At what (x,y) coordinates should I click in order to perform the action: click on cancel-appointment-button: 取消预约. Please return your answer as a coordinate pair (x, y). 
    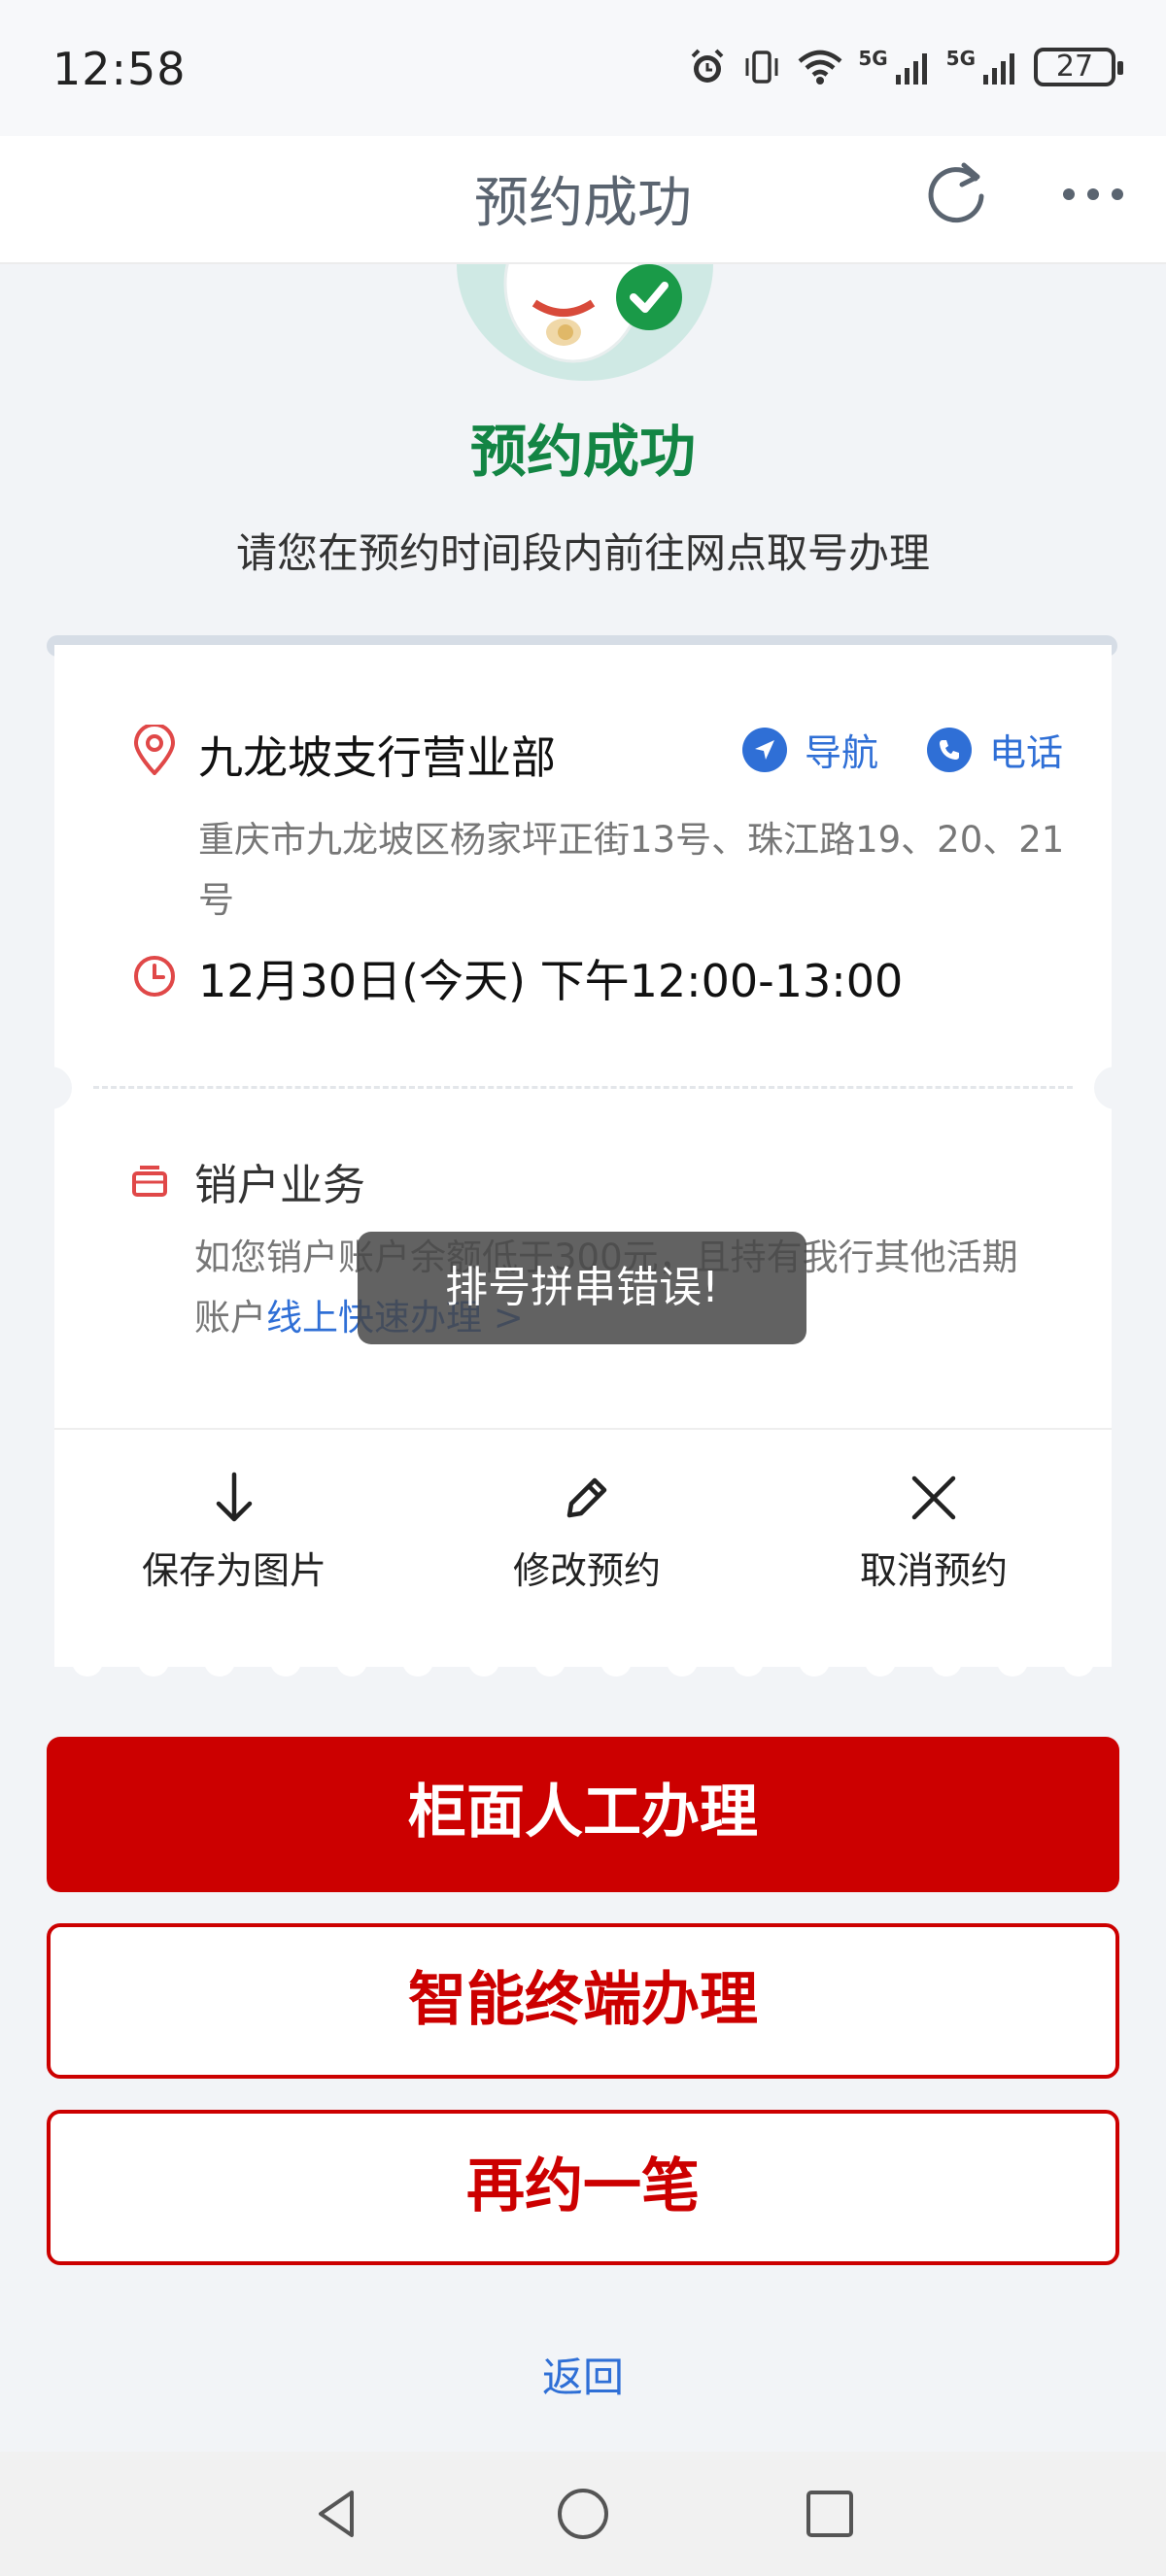
    Looking at the image, I should click on (933, 1531).